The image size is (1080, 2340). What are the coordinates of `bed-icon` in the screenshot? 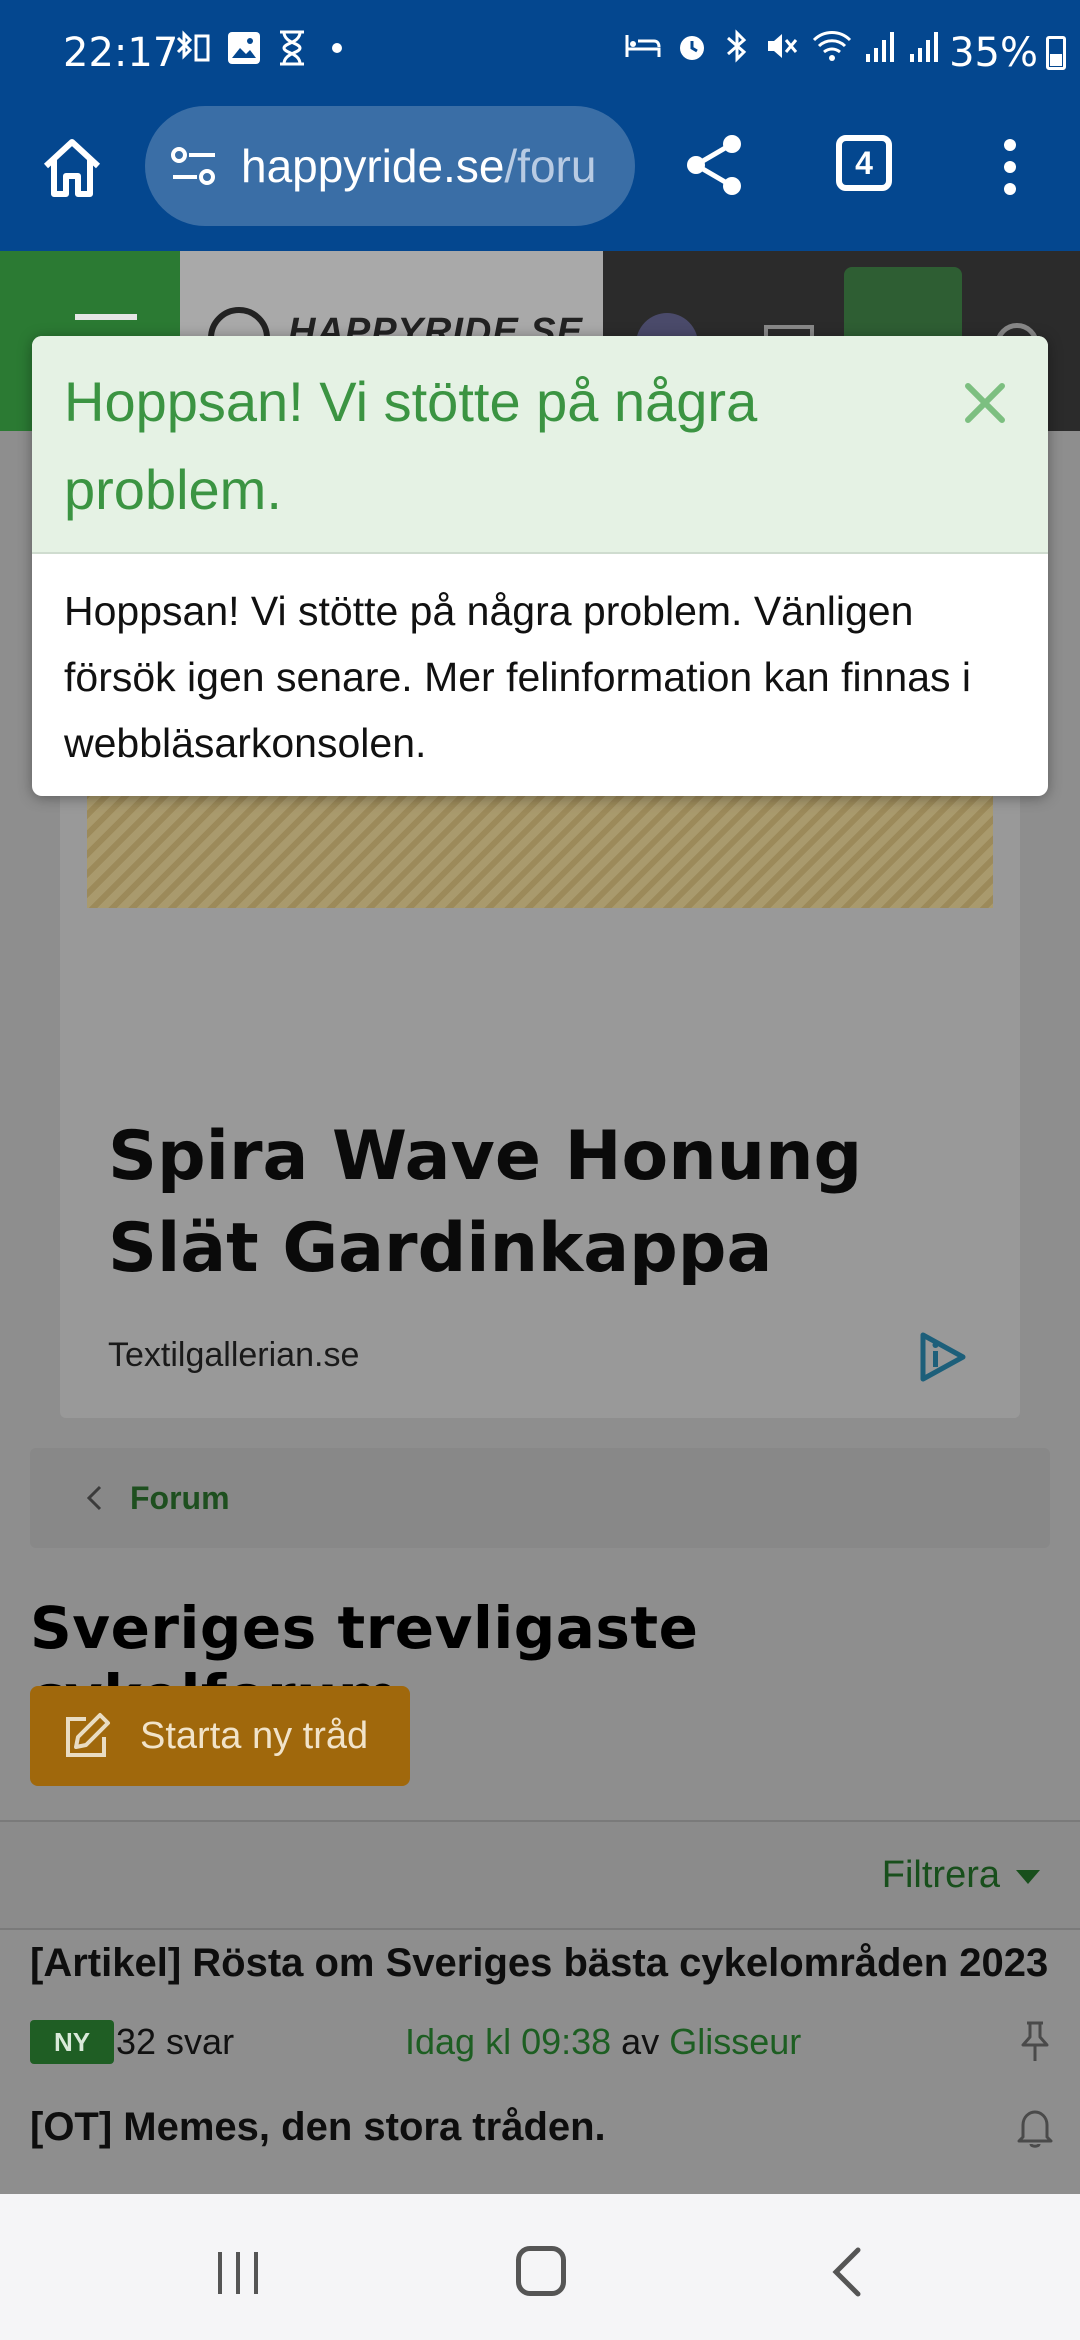 It's located at (643, 46).